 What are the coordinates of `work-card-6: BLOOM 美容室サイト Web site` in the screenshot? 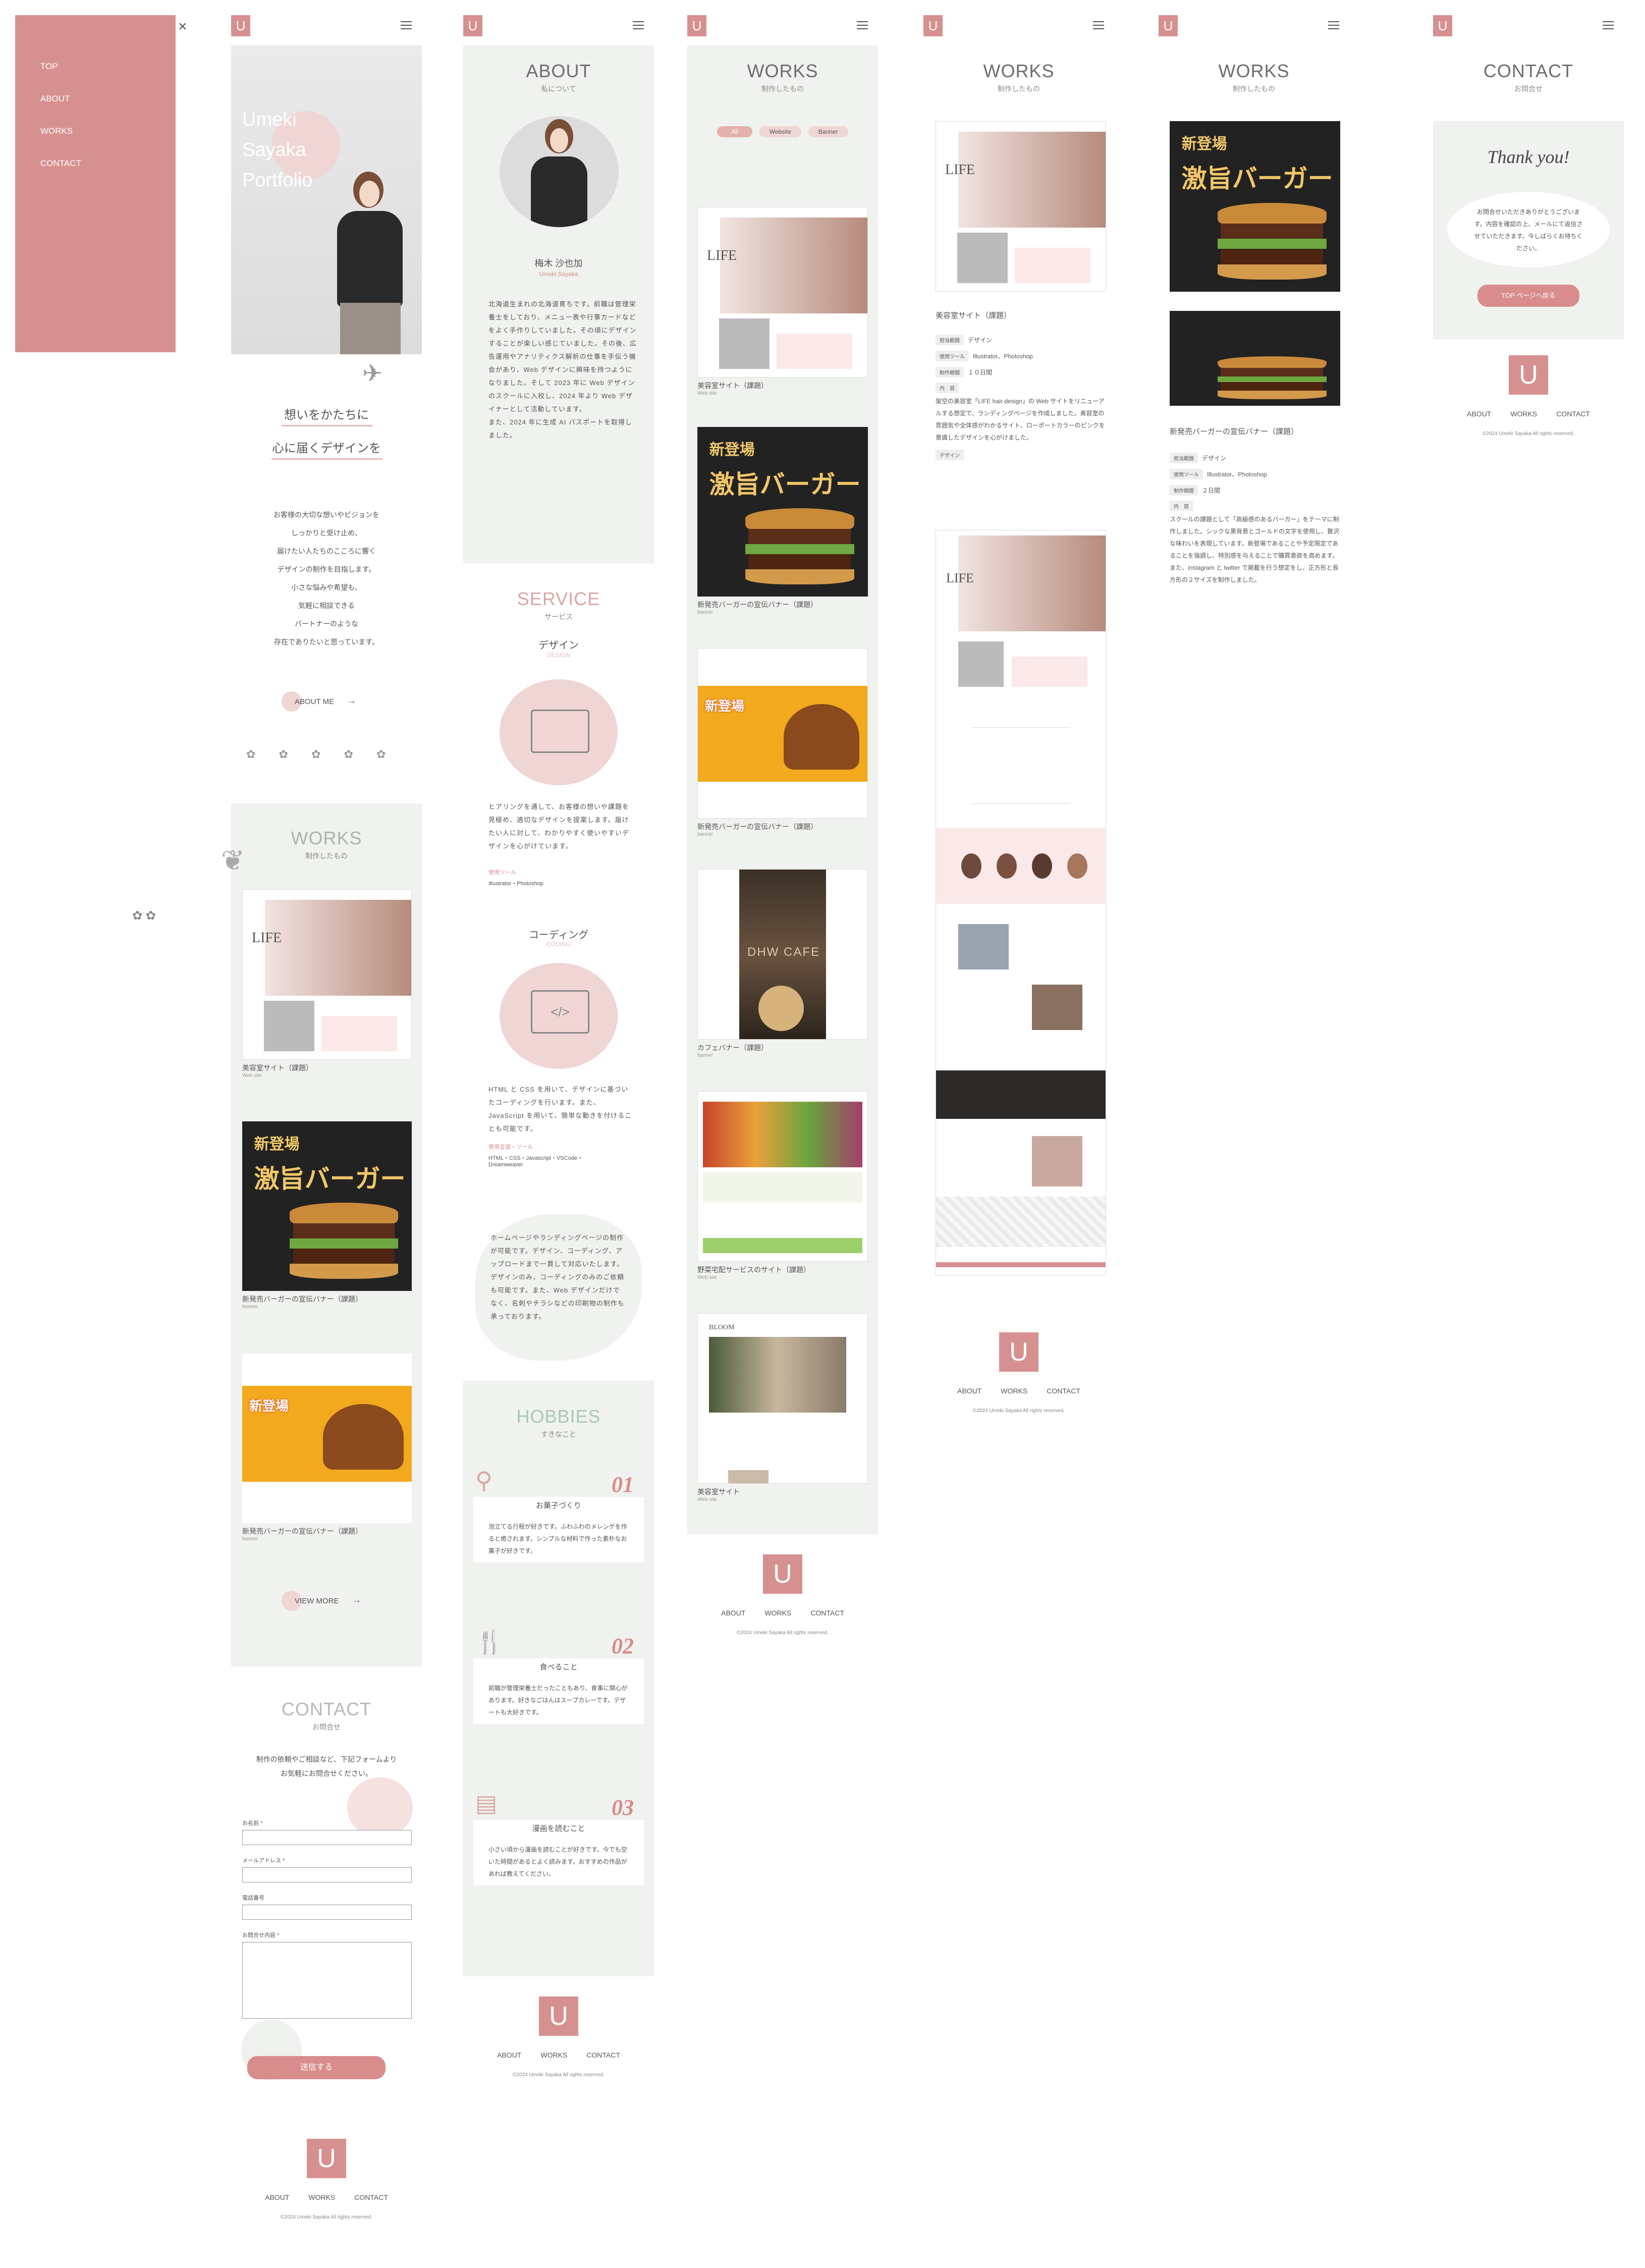 It's located at (782, 1407).